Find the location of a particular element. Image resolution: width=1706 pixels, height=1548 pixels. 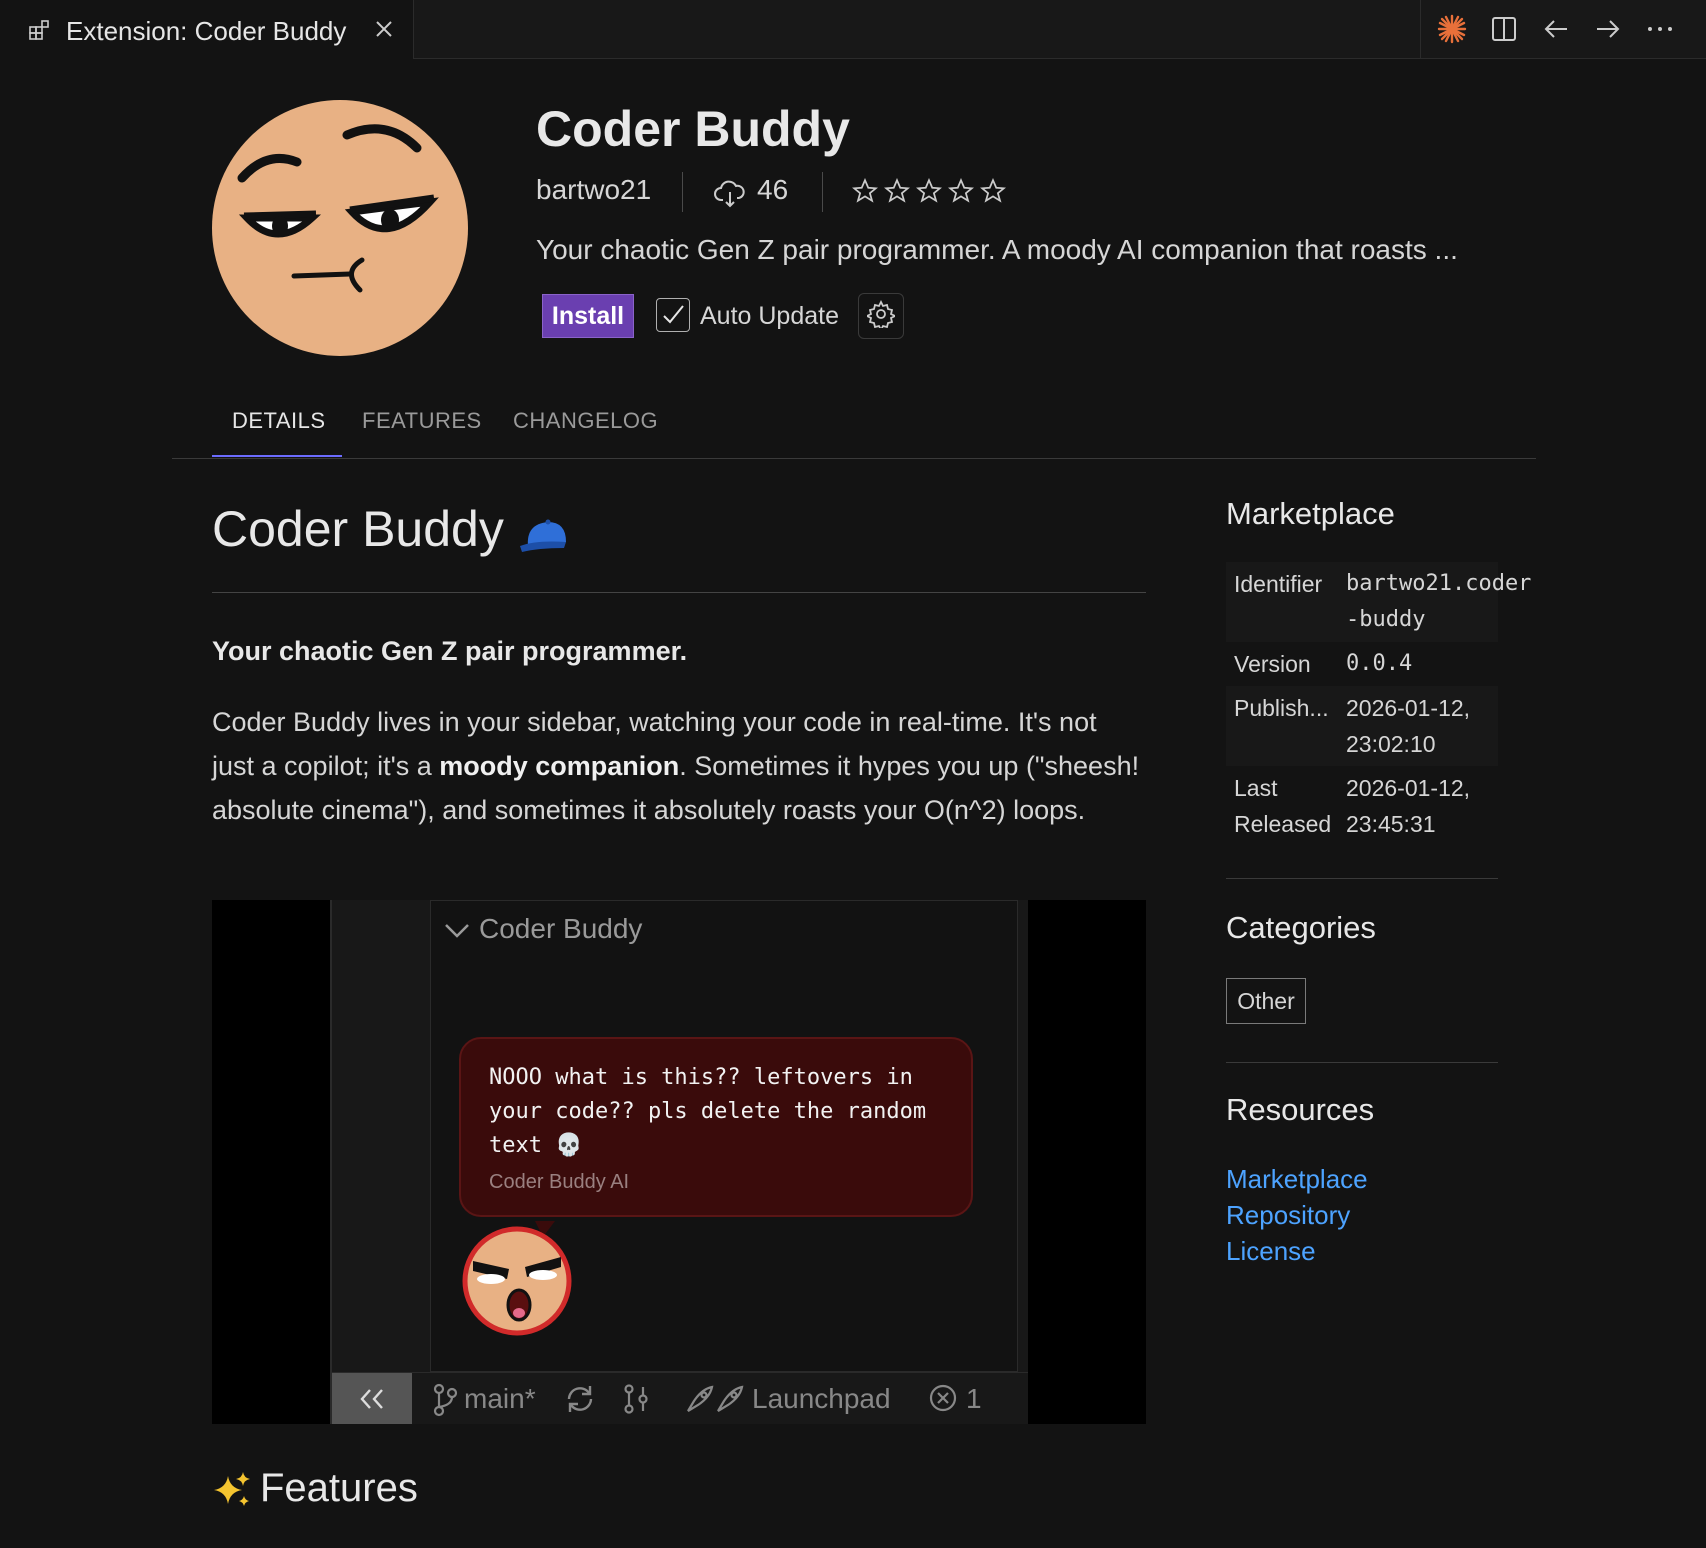

info-row-published: Publish... 2026-01-12, 23:02:10 is located at coordinates (1362, 726).